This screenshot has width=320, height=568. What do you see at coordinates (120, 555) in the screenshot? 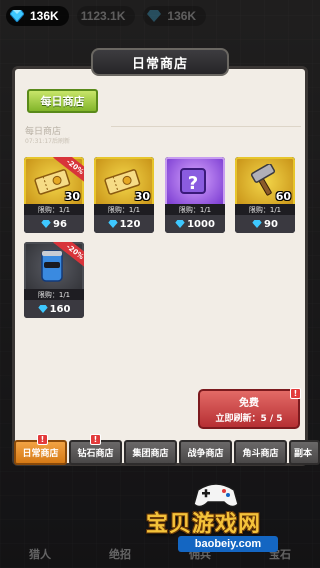
I see `bg-nav-skill: 绝招` at bounding box center [120, 555].